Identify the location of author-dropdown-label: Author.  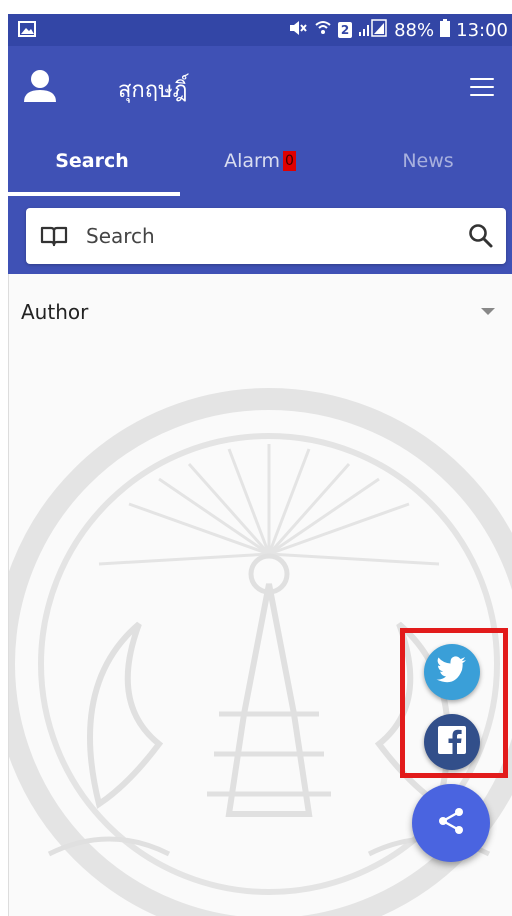
(55, 312).